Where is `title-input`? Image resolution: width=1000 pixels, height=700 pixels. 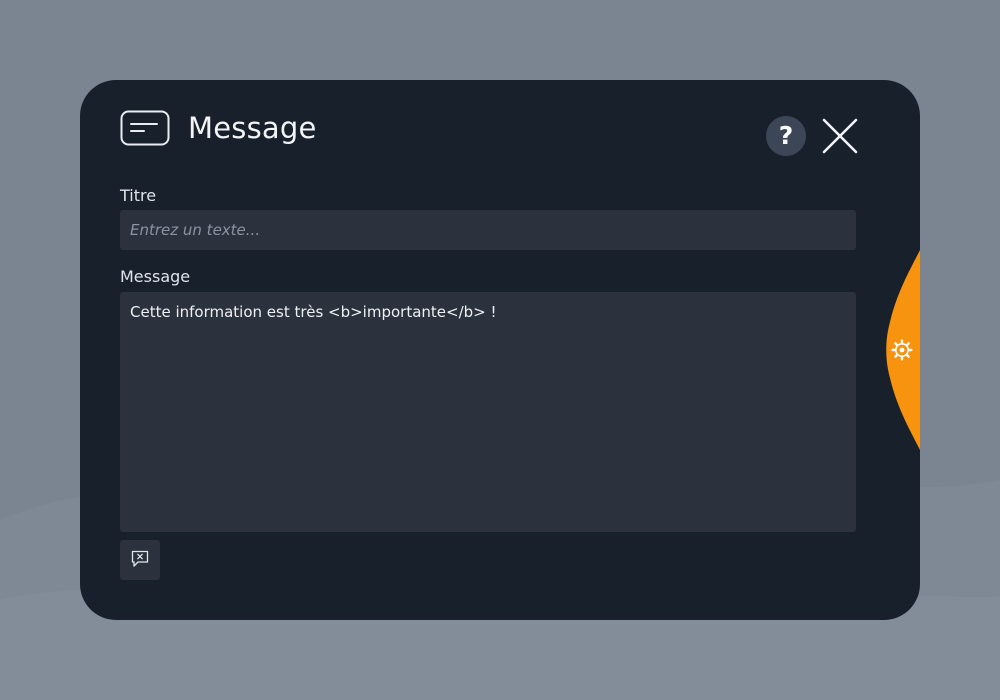 title-input is located at coordinates (488, 230).